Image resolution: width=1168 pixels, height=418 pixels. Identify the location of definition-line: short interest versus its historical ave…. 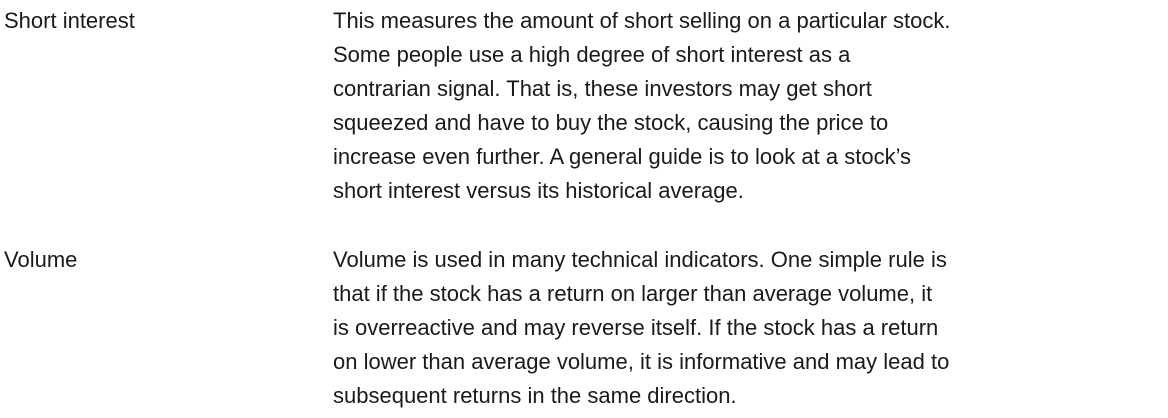
(538, 190).